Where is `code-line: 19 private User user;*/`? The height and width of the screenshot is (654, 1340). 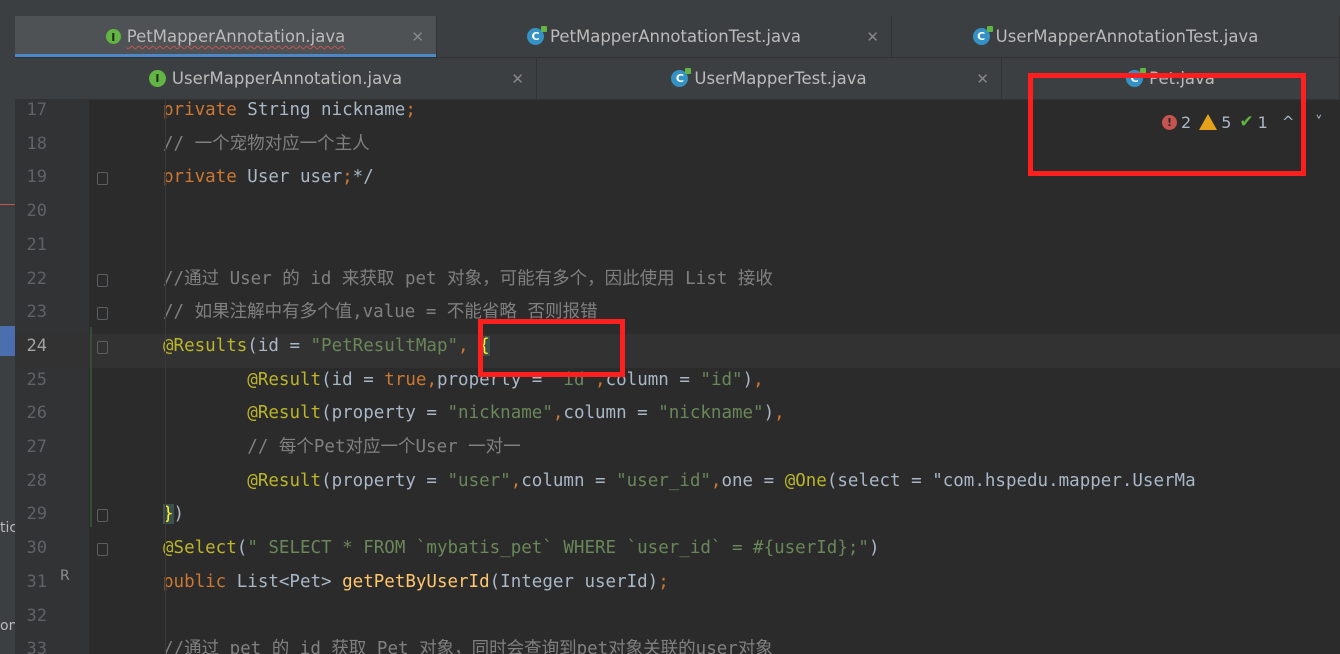 code-line: 19 private User user;*/ is located at coordinates (677, 182).